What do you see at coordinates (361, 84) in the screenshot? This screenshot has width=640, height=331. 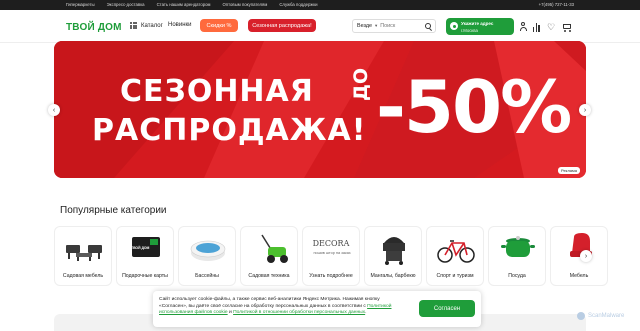 I see `banner-prefix: ДО` at bounding box center [361, 84].